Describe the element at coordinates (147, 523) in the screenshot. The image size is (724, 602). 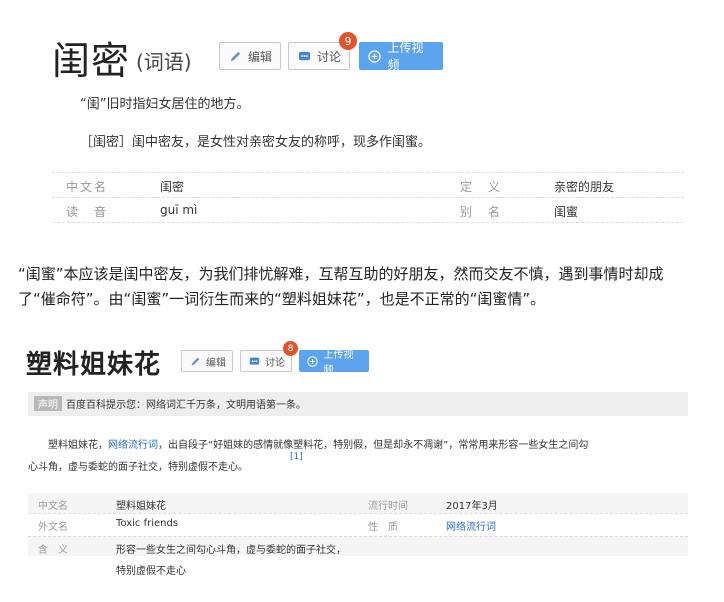
I see `info-value-foreign-name: Toxic friends` at that location.